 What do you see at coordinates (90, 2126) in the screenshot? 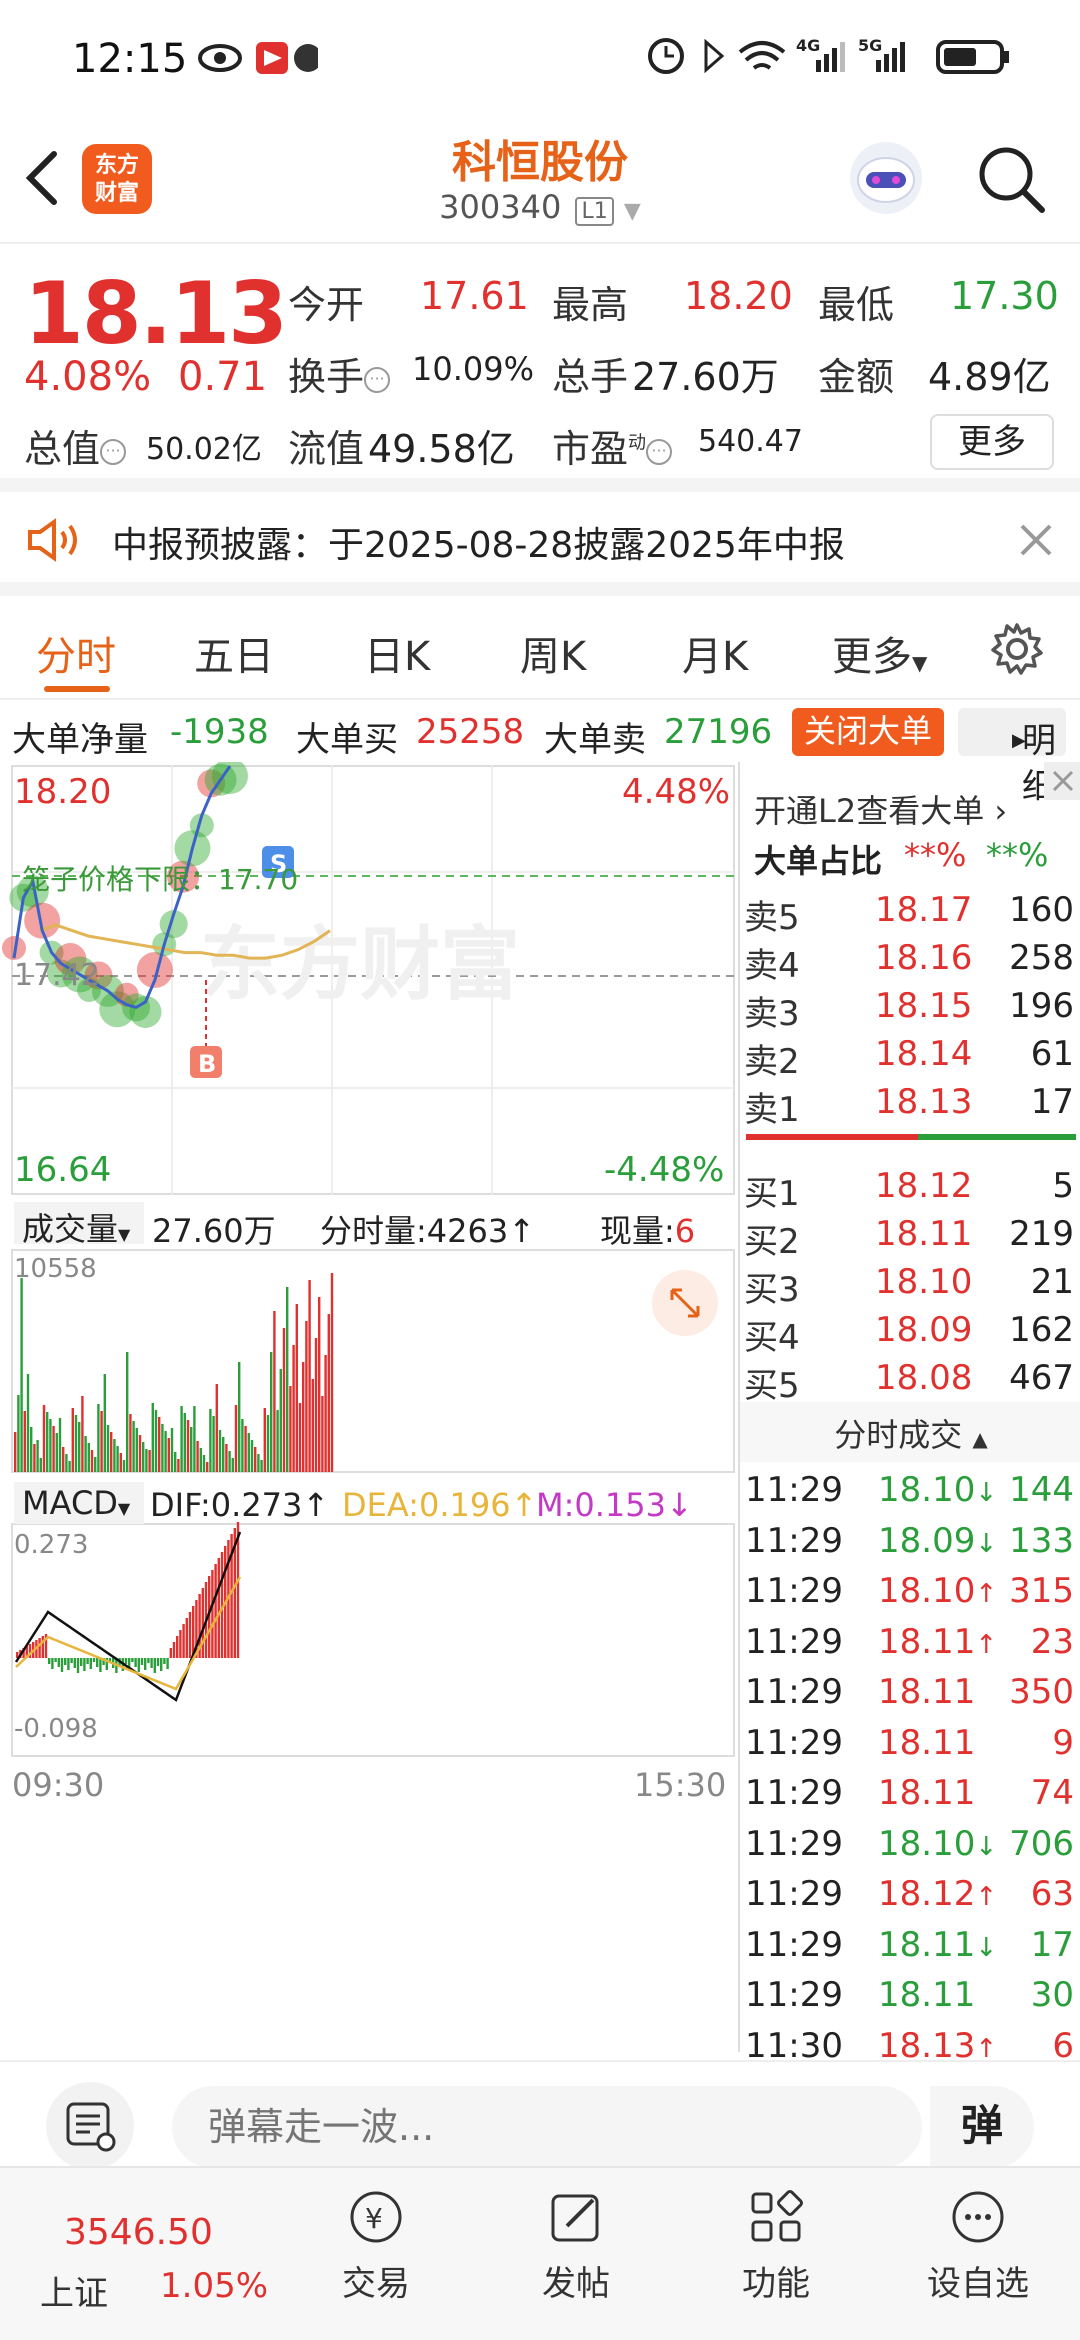
I see `note-icon` at bounding box center [90, 2126].